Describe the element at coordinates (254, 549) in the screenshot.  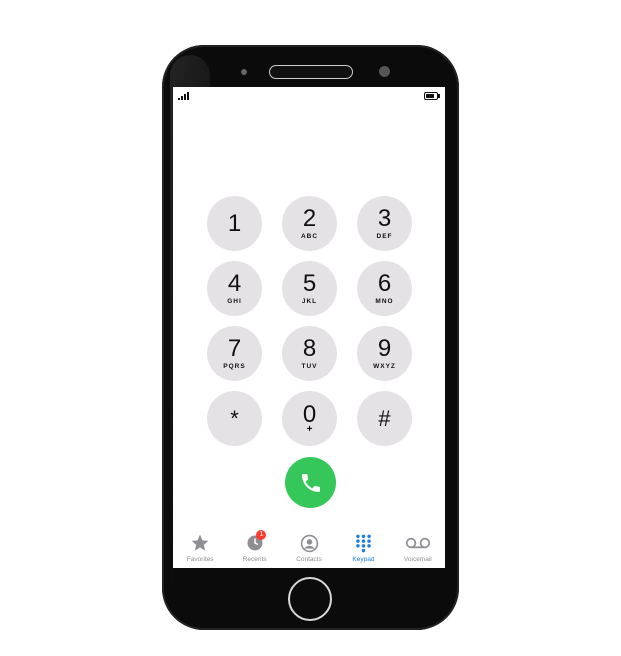
I see `tab-recents: 1 Recents` at that location.